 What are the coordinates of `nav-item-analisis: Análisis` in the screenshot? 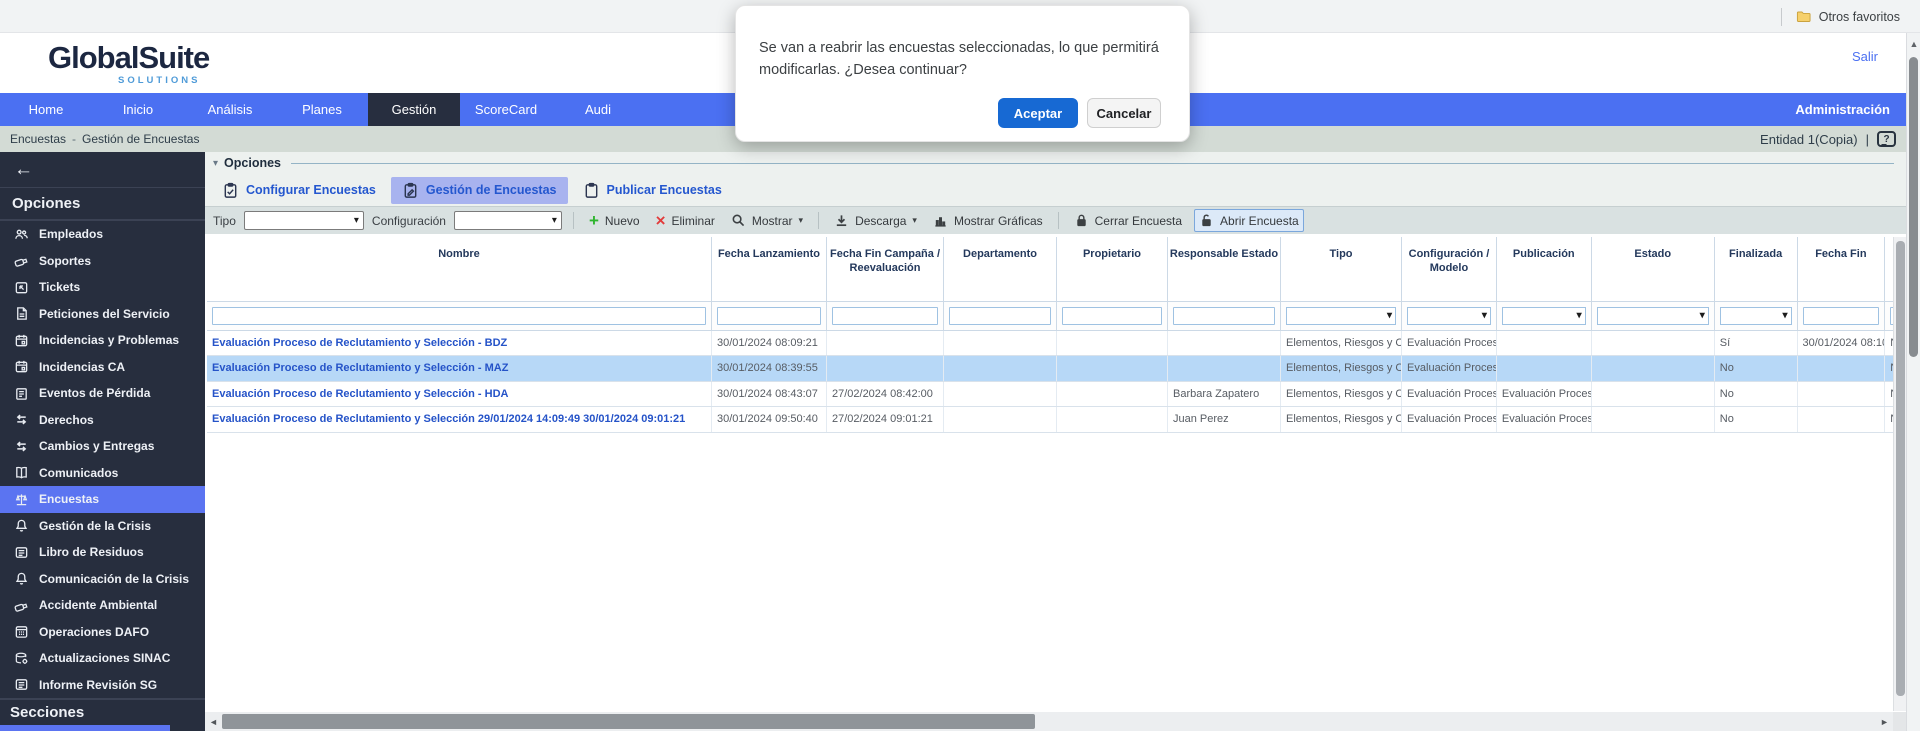 It's located at (230, 109).